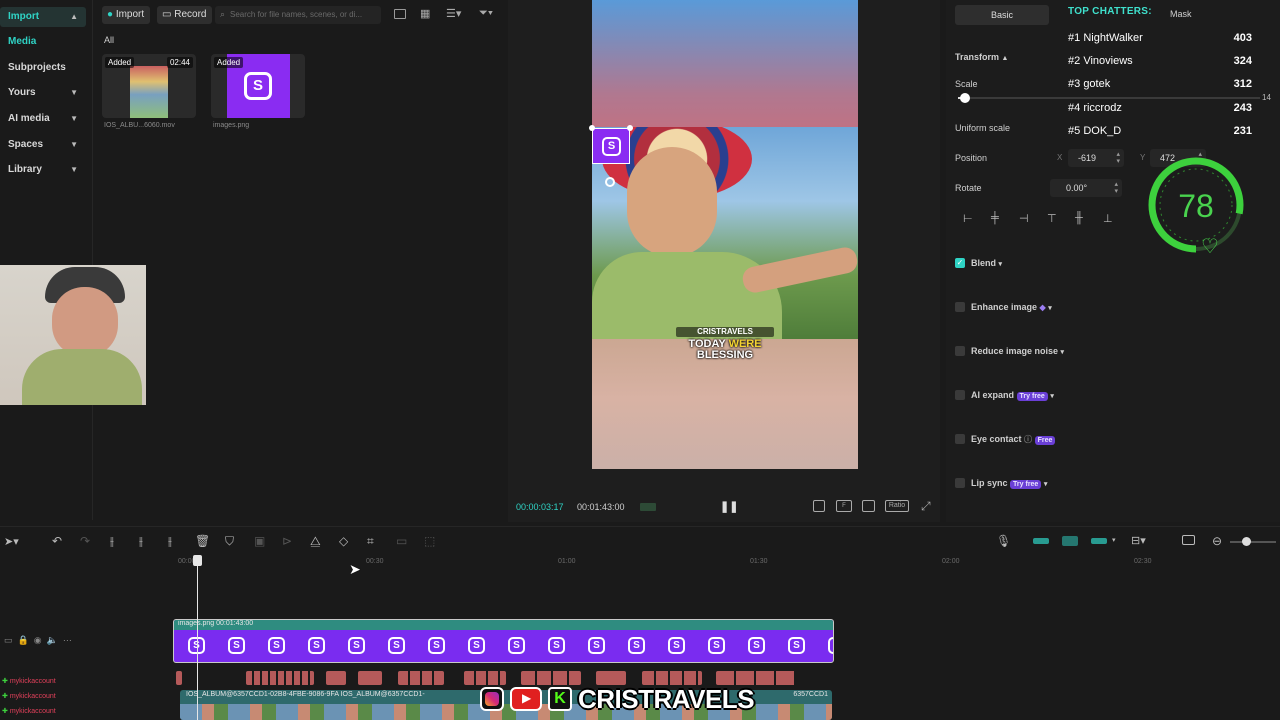 This screenshot has height=720, width=1280. What do you see at coordinates (38, 640) in the screenshot?
I see `visibility-icon: ◉` at bounding box center [38, 640].